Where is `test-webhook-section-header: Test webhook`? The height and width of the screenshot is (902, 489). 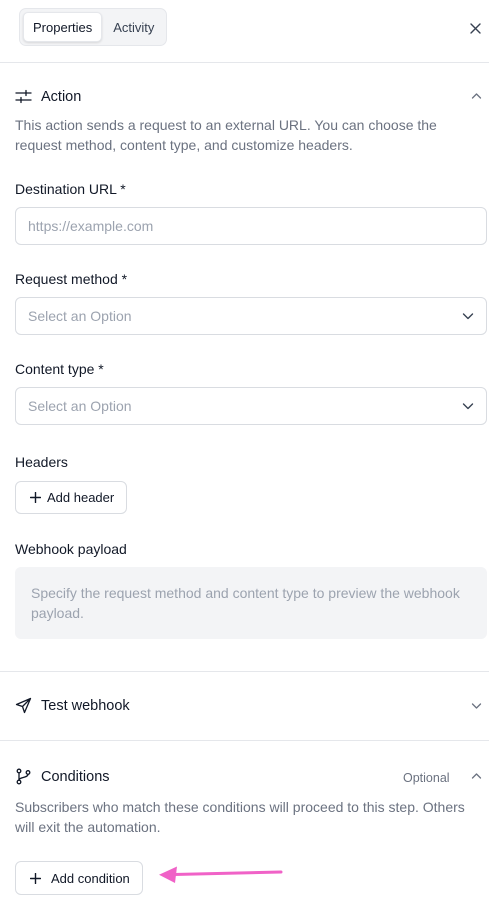 test-webhook-section-header: Test webhook is located at coordinates (72, 705).